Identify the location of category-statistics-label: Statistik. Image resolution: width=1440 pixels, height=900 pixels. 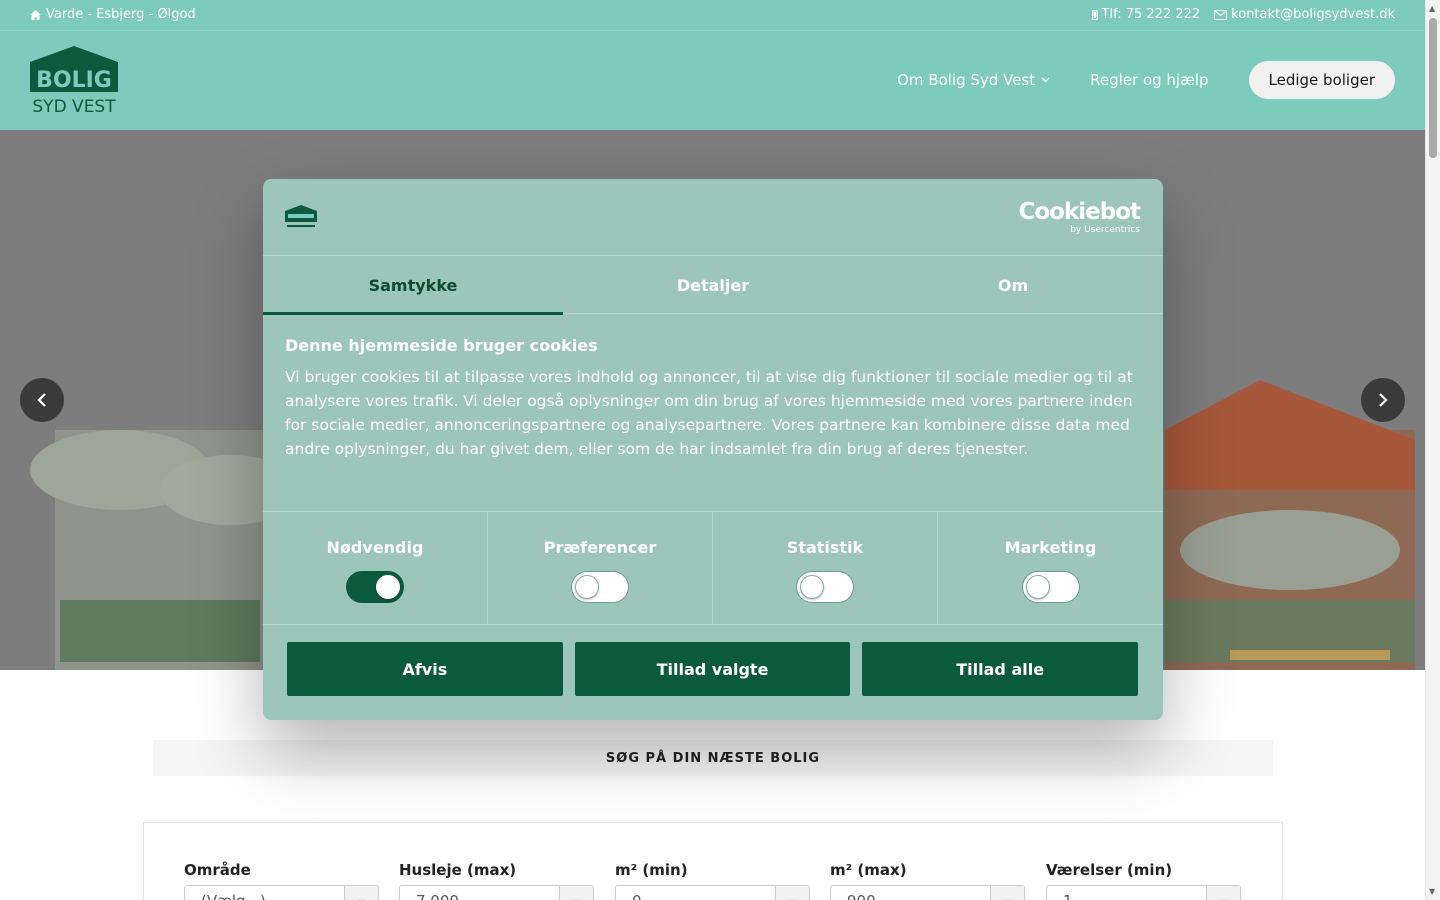
(825, 547).